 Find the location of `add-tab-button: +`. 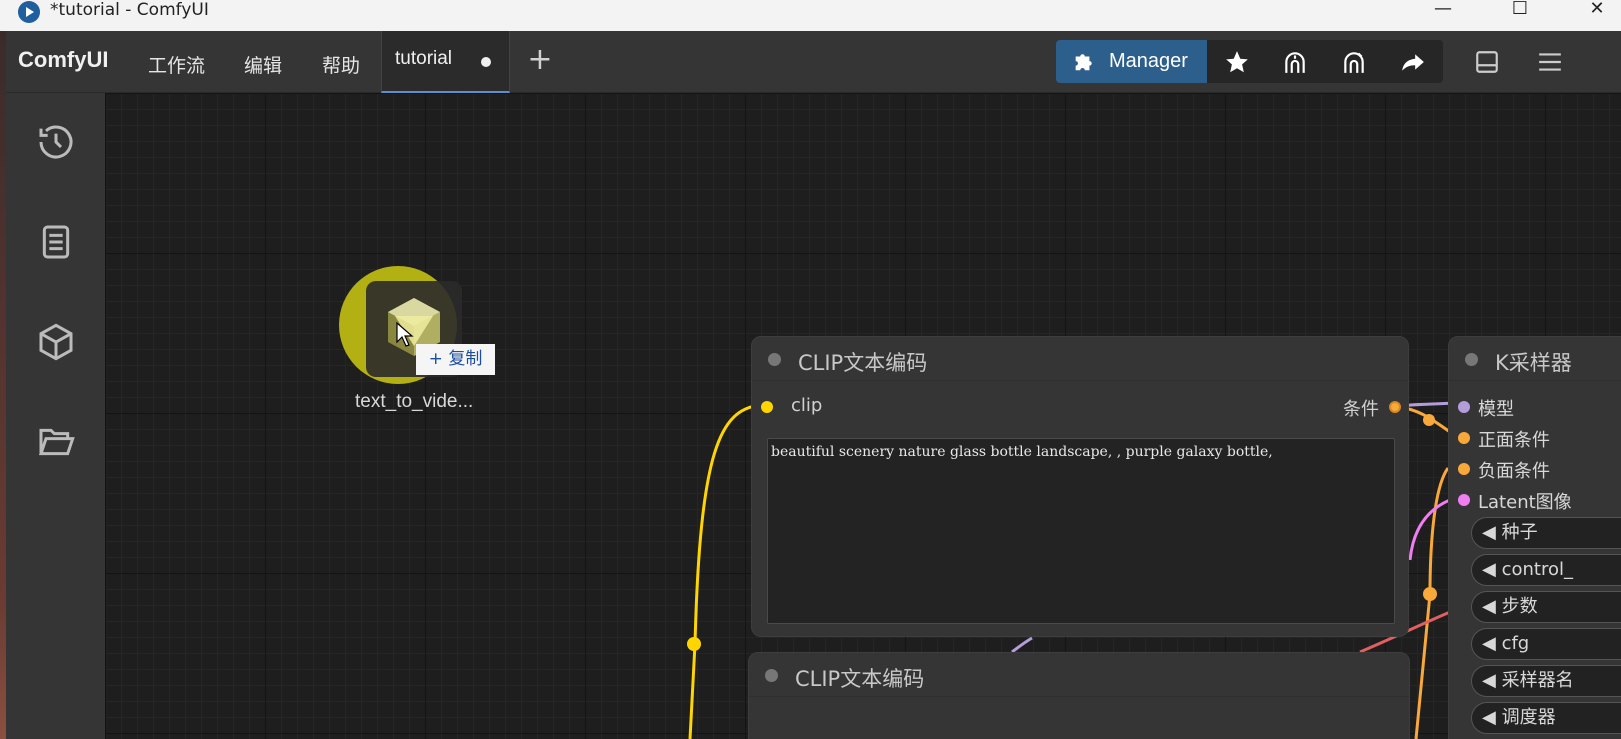

add-tab-button: + is located at coordinates (540, 61).